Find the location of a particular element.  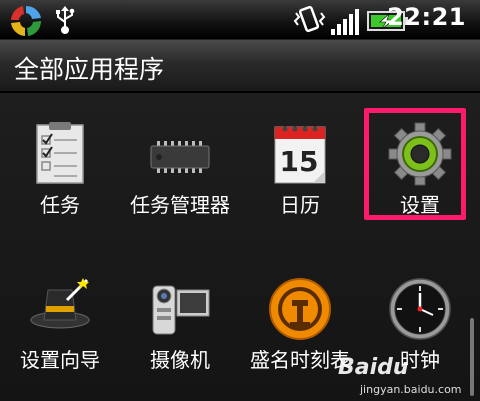

app-setup-wizard: 设置向导 is located at coordinates (60, 313).